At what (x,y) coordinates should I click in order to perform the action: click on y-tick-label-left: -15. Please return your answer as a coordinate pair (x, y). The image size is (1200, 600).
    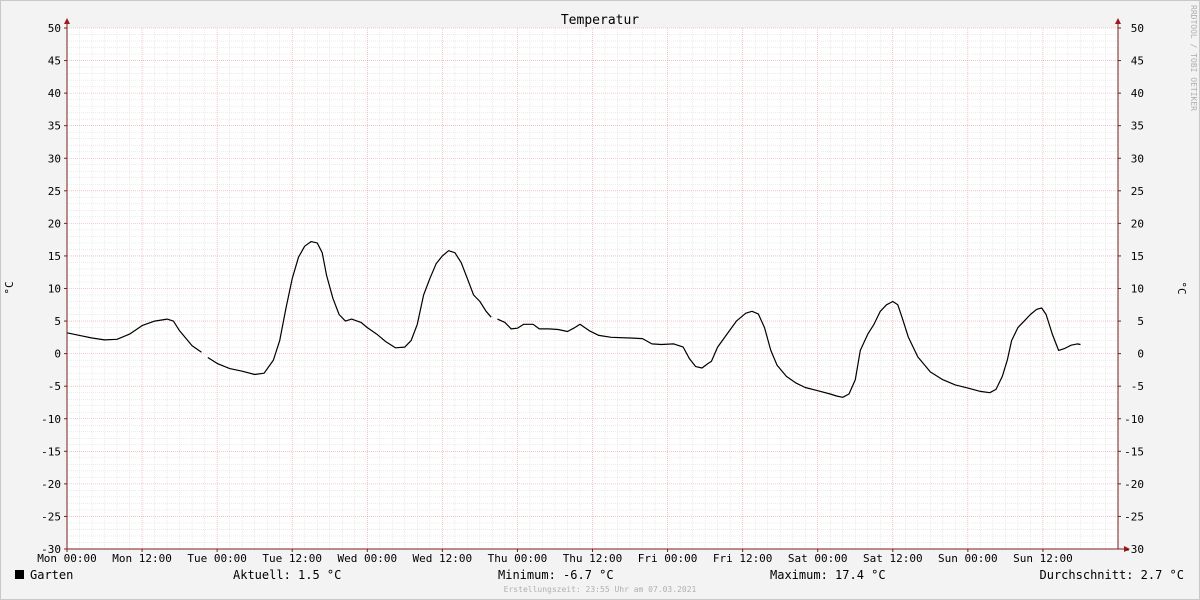
    Looking at the image, I should click on (51, 451).